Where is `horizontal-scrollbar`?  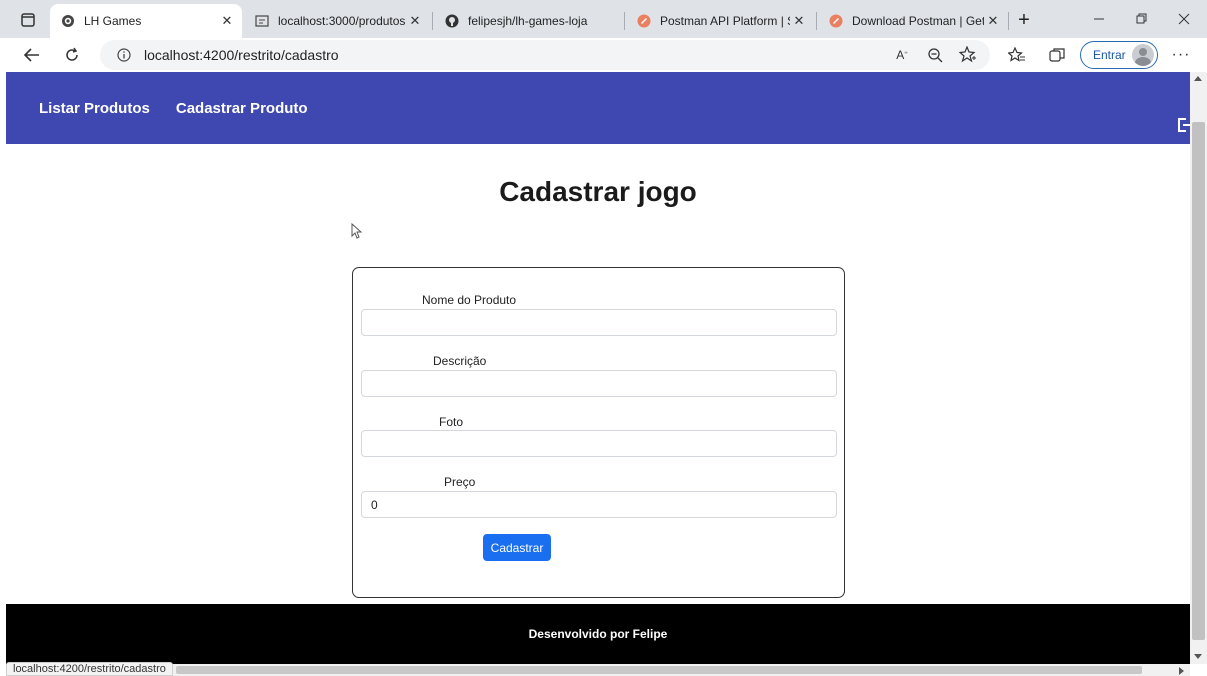 horizontal-scrollbar is located at coordinates (598, 670).